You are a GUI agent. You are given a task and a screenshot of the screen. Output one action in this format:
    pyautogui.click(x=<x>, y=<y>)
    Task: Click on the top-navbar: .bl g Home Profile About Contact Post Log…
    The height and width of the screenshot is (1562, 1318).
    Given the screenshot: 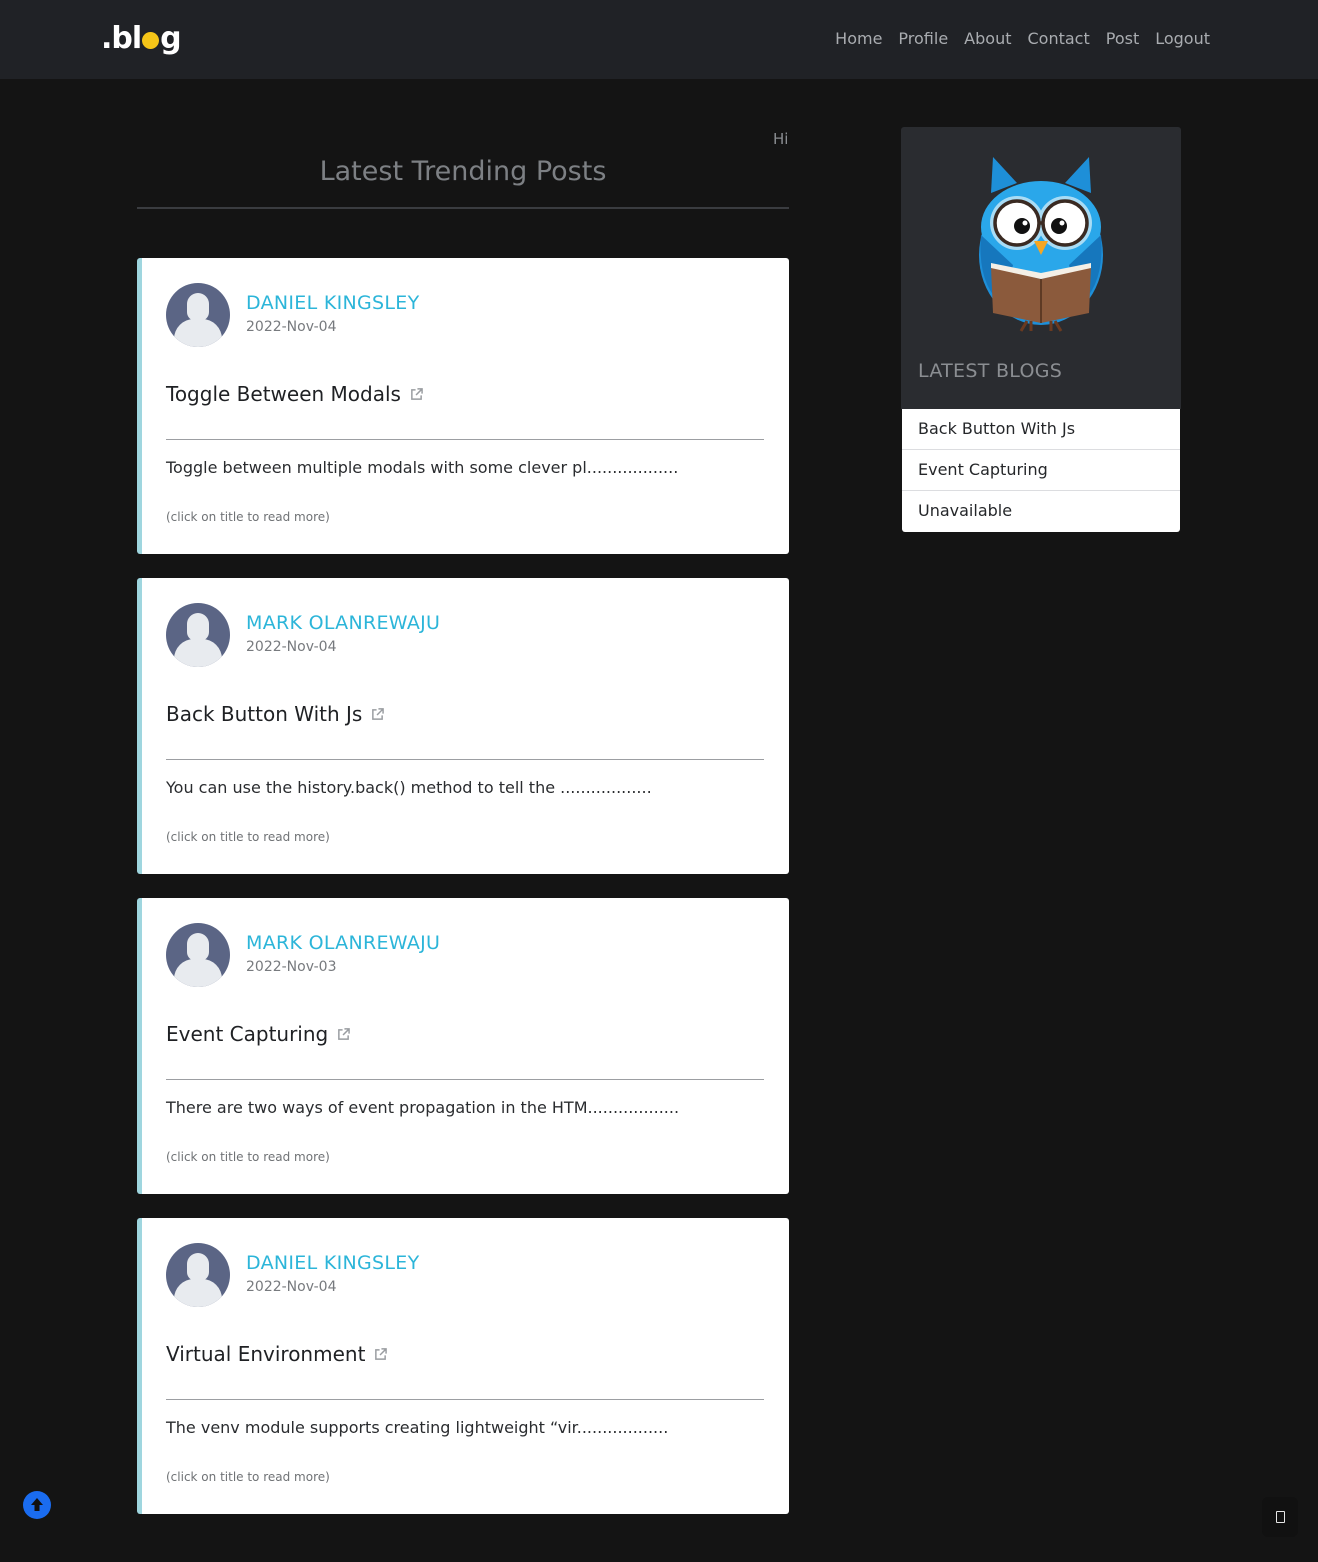 What is the action you would take?
    pyautogui.click(x=659, y=39)
    